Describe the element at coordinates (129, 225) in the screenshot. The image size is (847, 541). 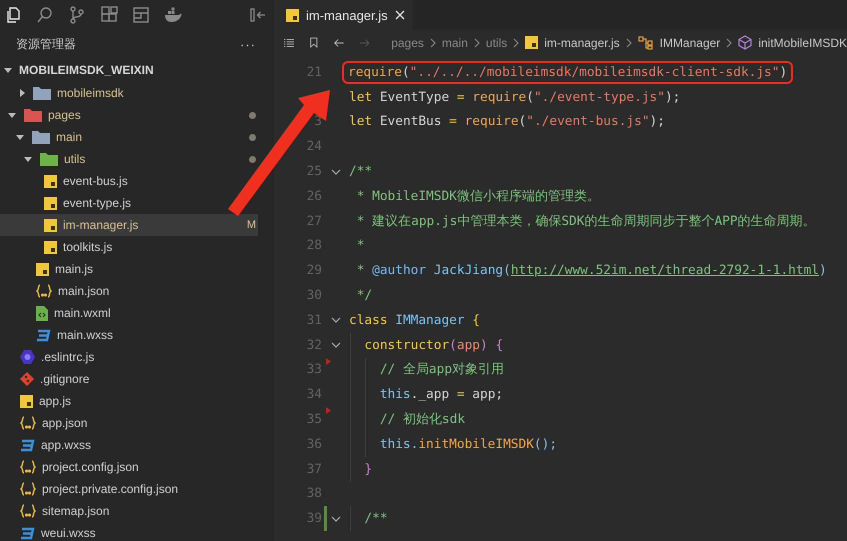
I see `file-tree-item: im-manager.js M` at that location.